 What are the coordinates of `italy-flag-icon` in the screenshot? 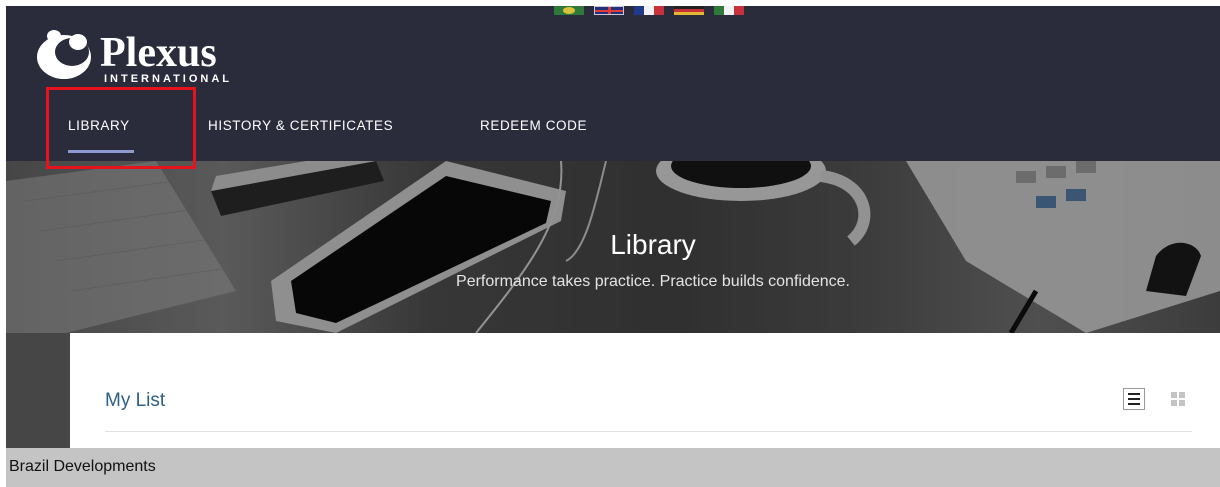 It's located at (729, 10).